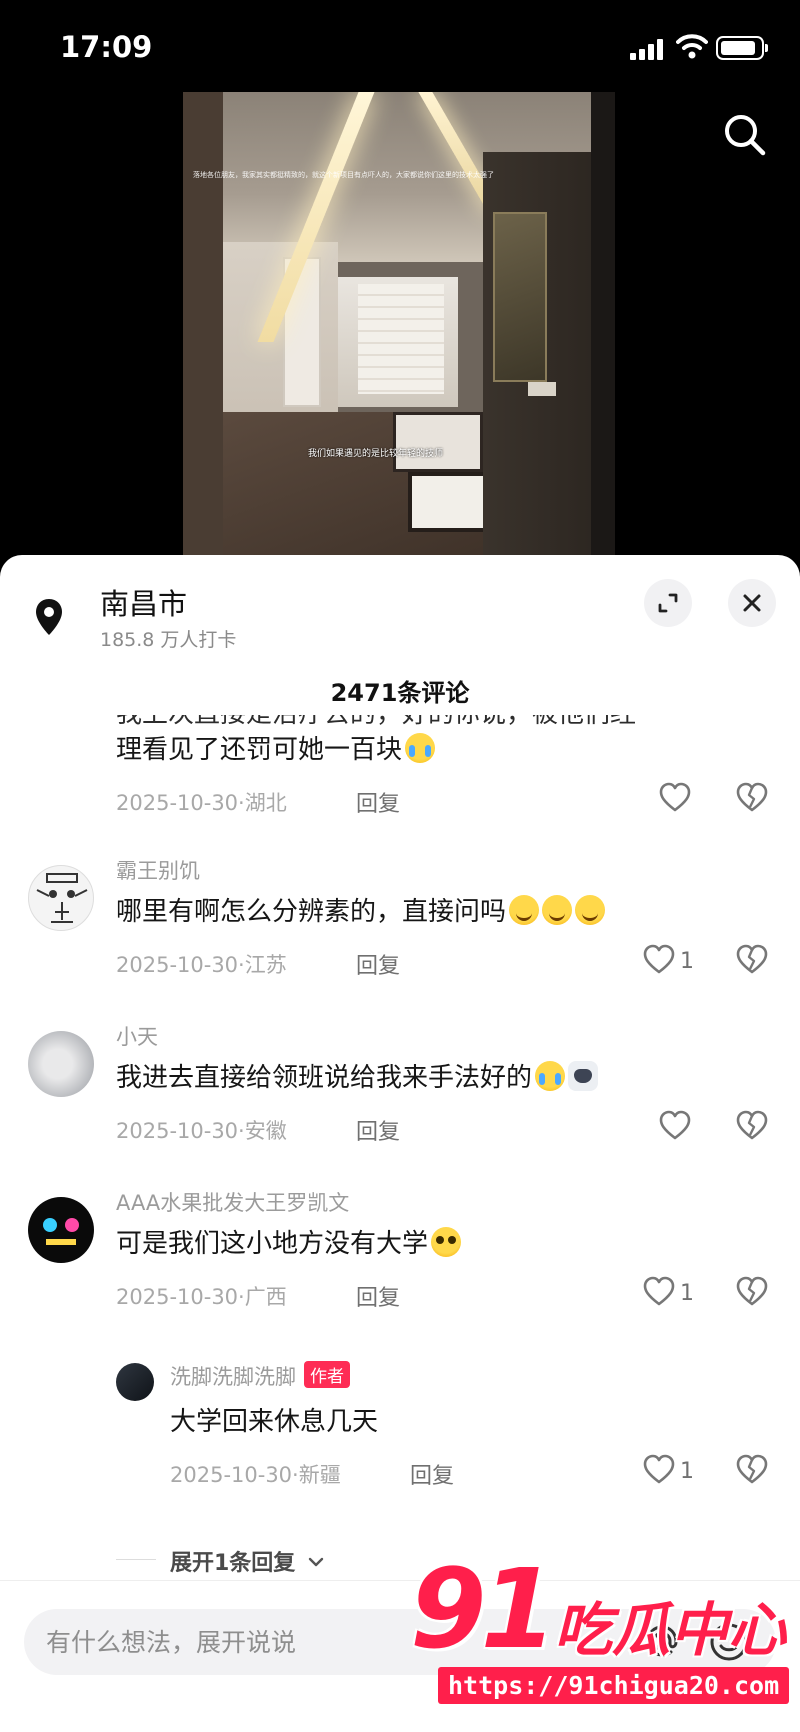  Describe the element at coordinates (316, 1562) in the screenshot. I see `chevron-down-icon` at that location.